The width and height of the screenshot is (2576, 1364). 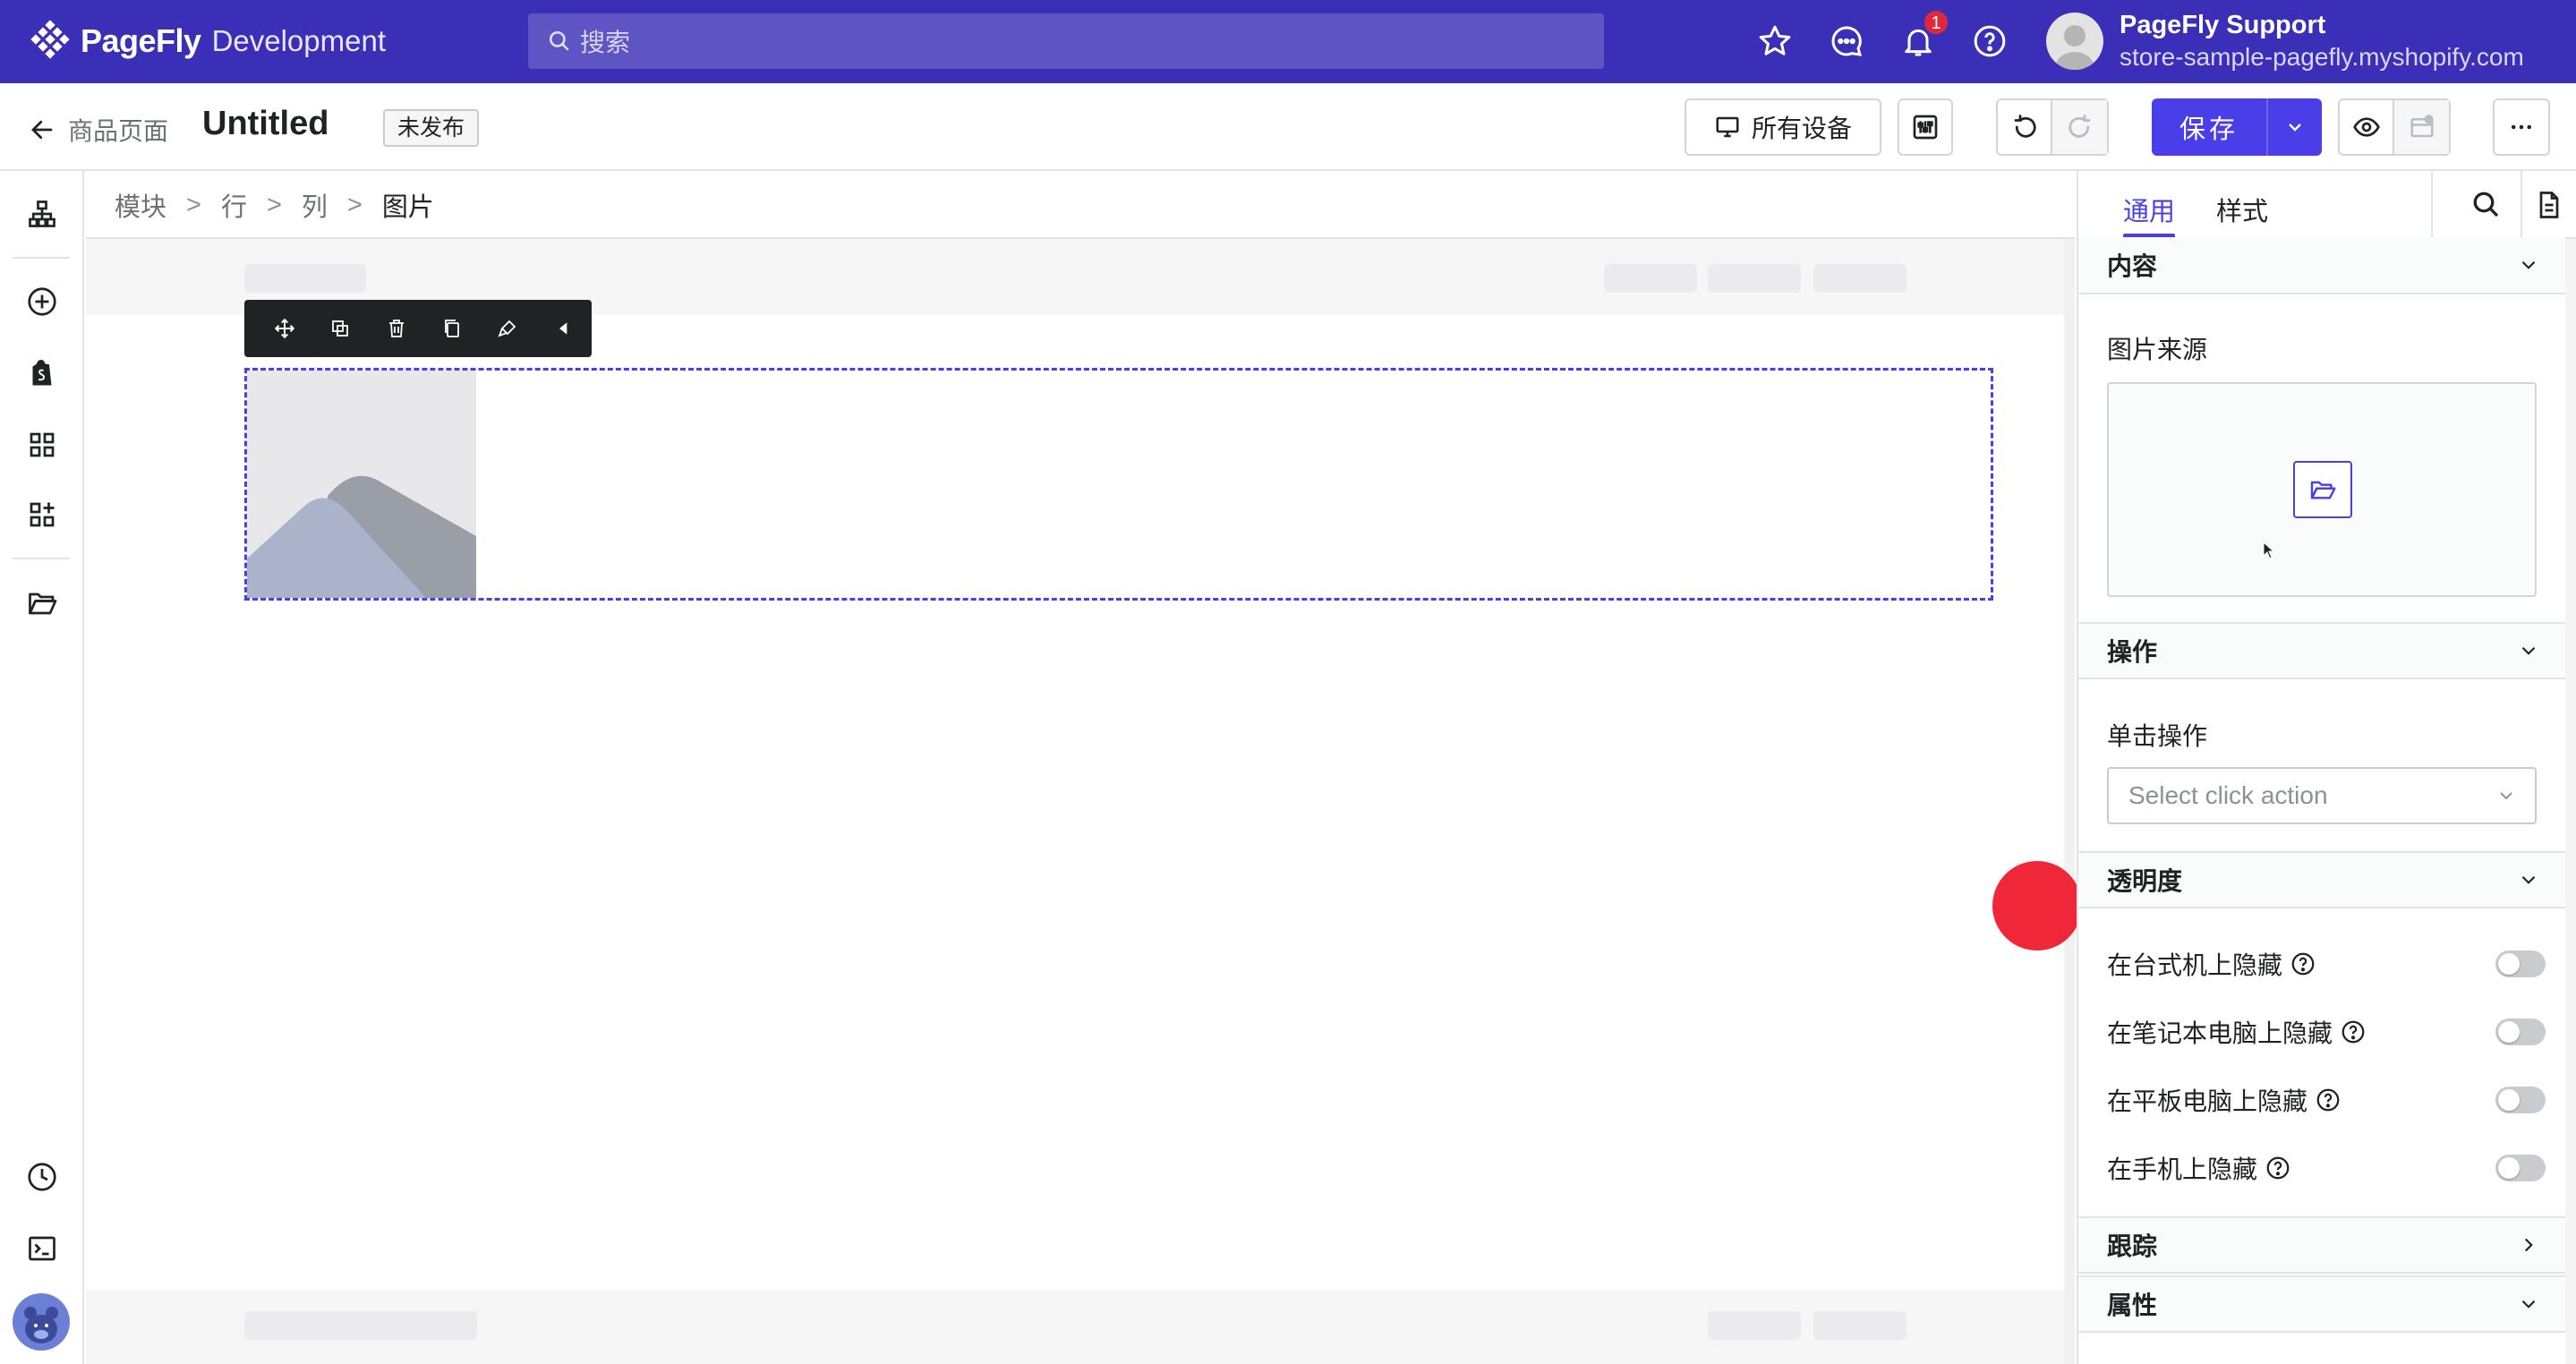 I want to click on back-button: 商品页面, so click(x=98, y=130).